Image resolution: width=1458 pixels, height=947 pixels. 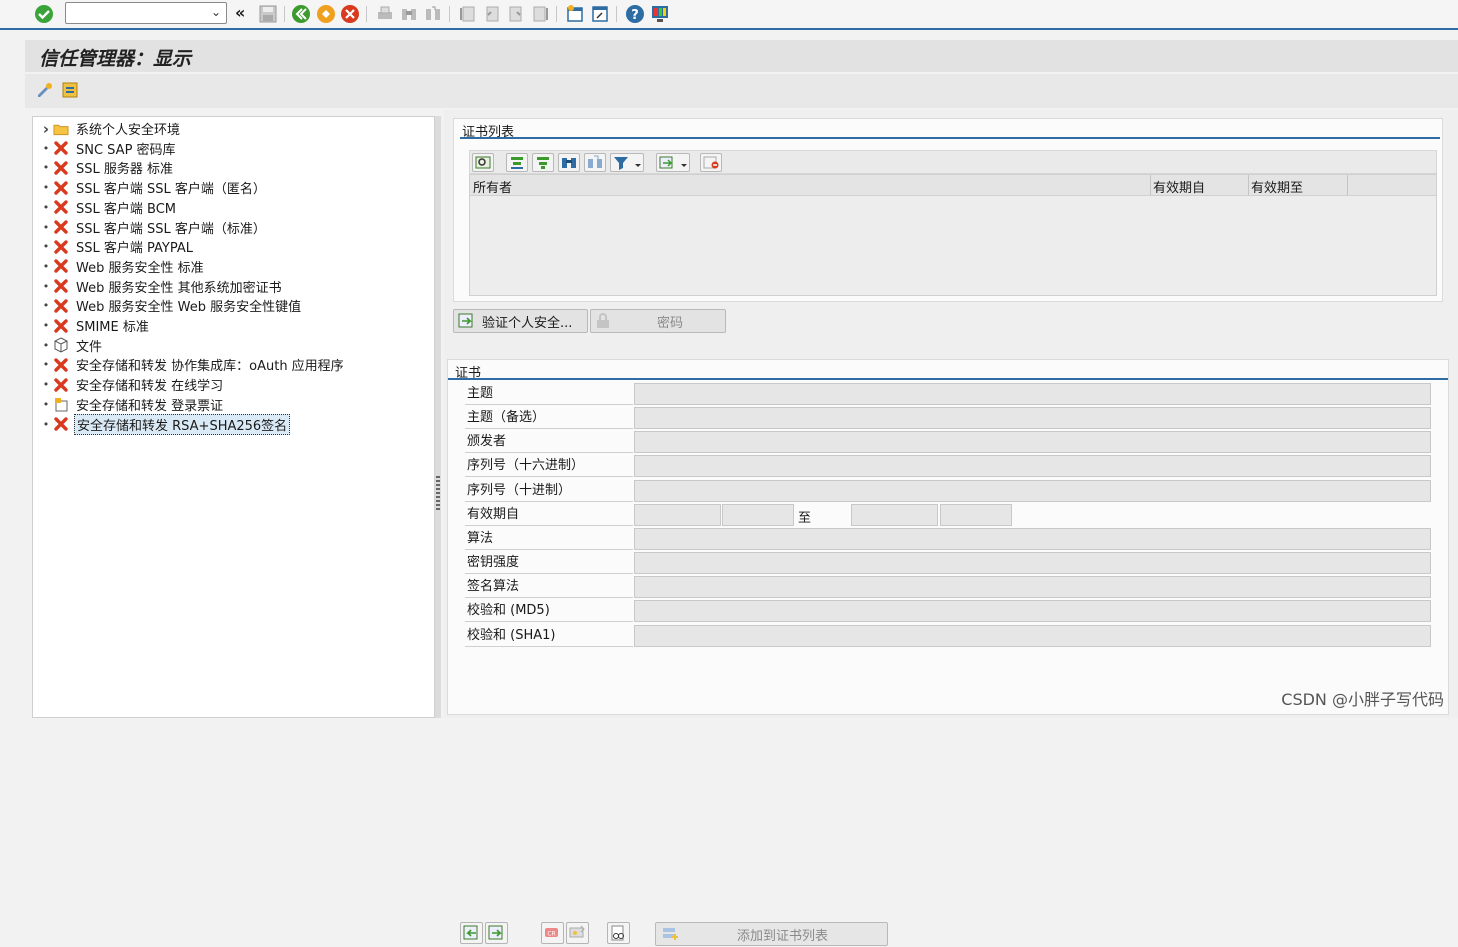 I want to click on tree-item-label: 安全存储和转发 RSA+SHA256签名, so click(x=182, y=424).